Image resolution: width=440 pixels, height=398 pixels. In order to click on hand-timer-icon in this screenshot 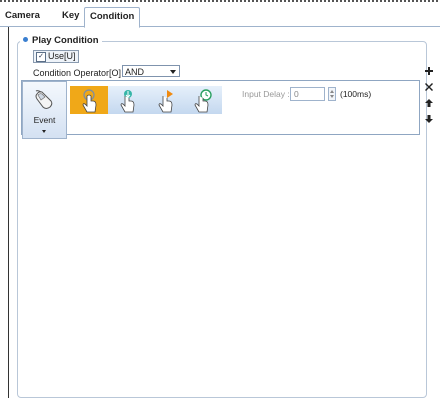, I will do `click(203, 101)`.